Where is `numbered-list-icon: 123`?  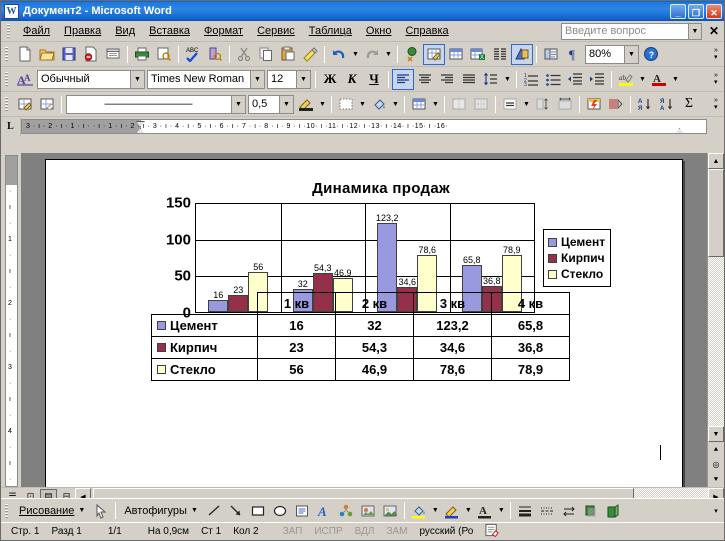 numbered-list-icon: 123 is located at coordinates (531, 79).